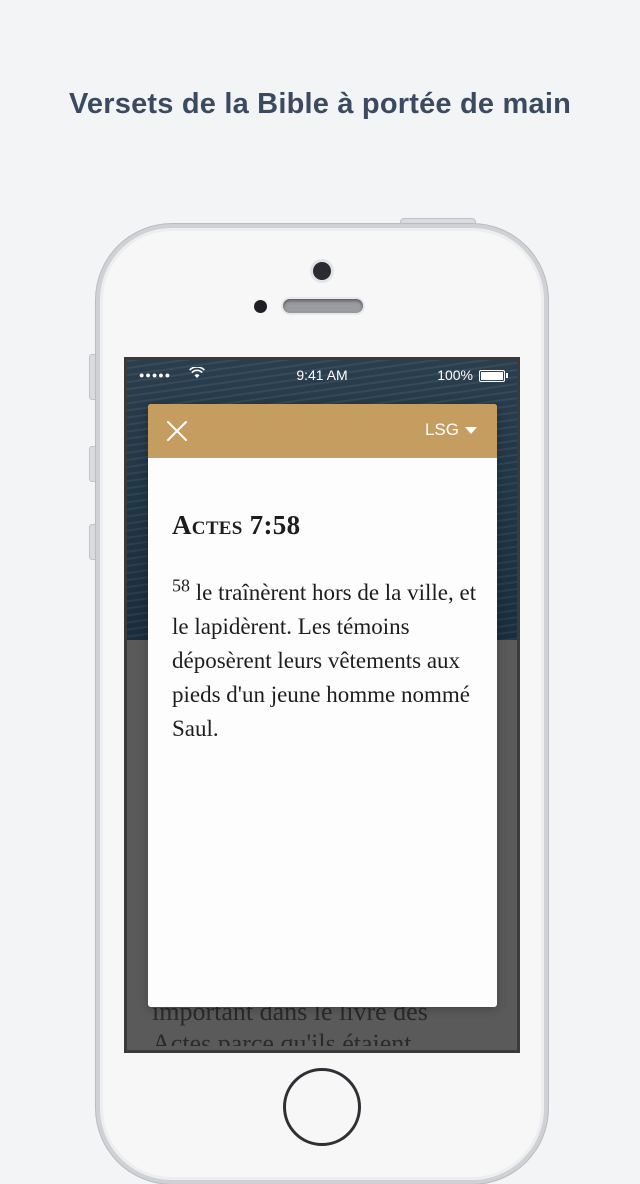 The width and height of the screenshot is (640, 1184). Describe the element at coordinates (492, 376) in the screenshot. I see `battery-icon` at that location.